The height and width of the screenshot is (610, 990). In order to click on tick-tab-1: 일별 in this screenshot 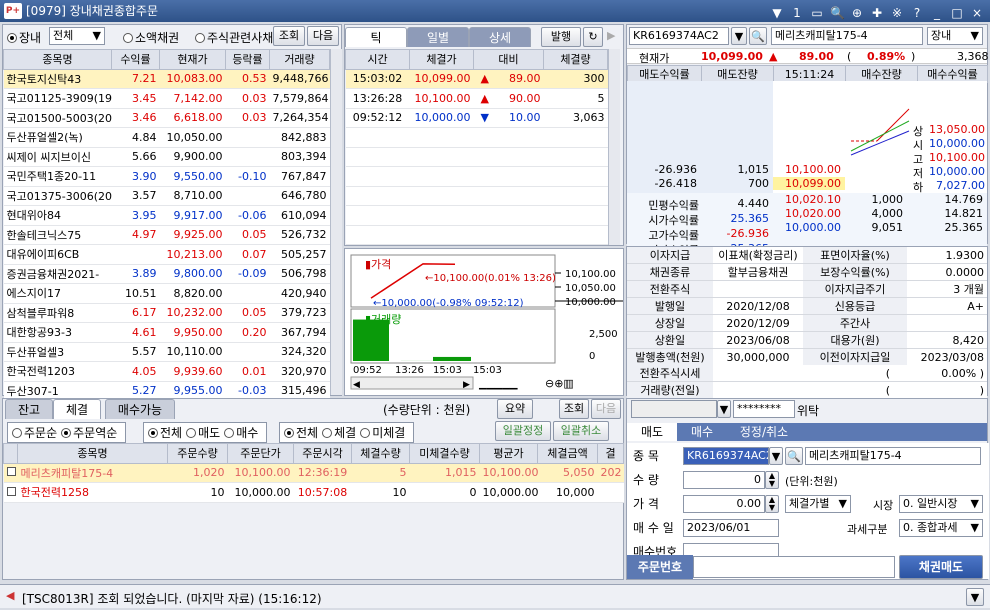, I will do `click(438, 37)`.